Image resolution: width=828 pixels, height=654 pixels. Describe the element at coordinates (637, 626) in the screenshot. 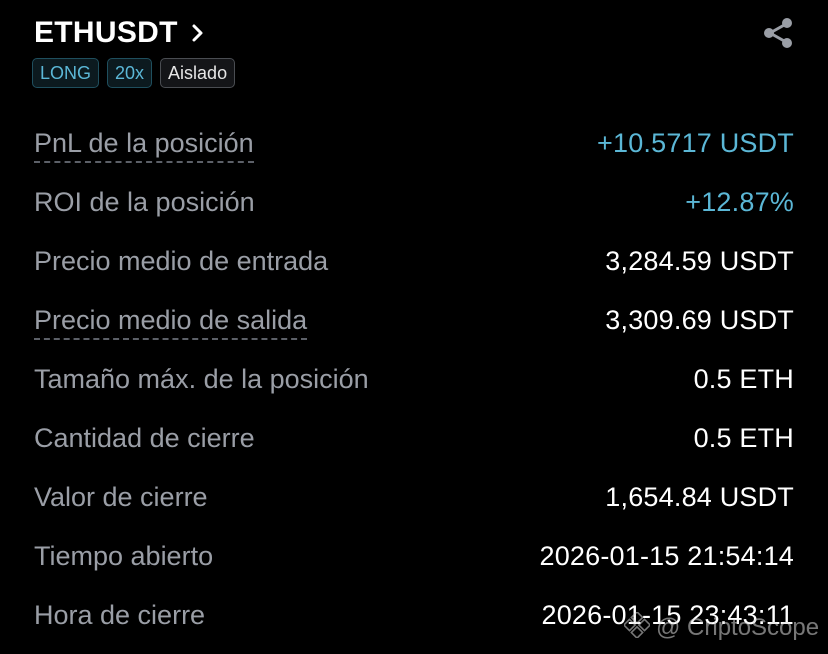

I see `diamond-logo-icon` at that location.